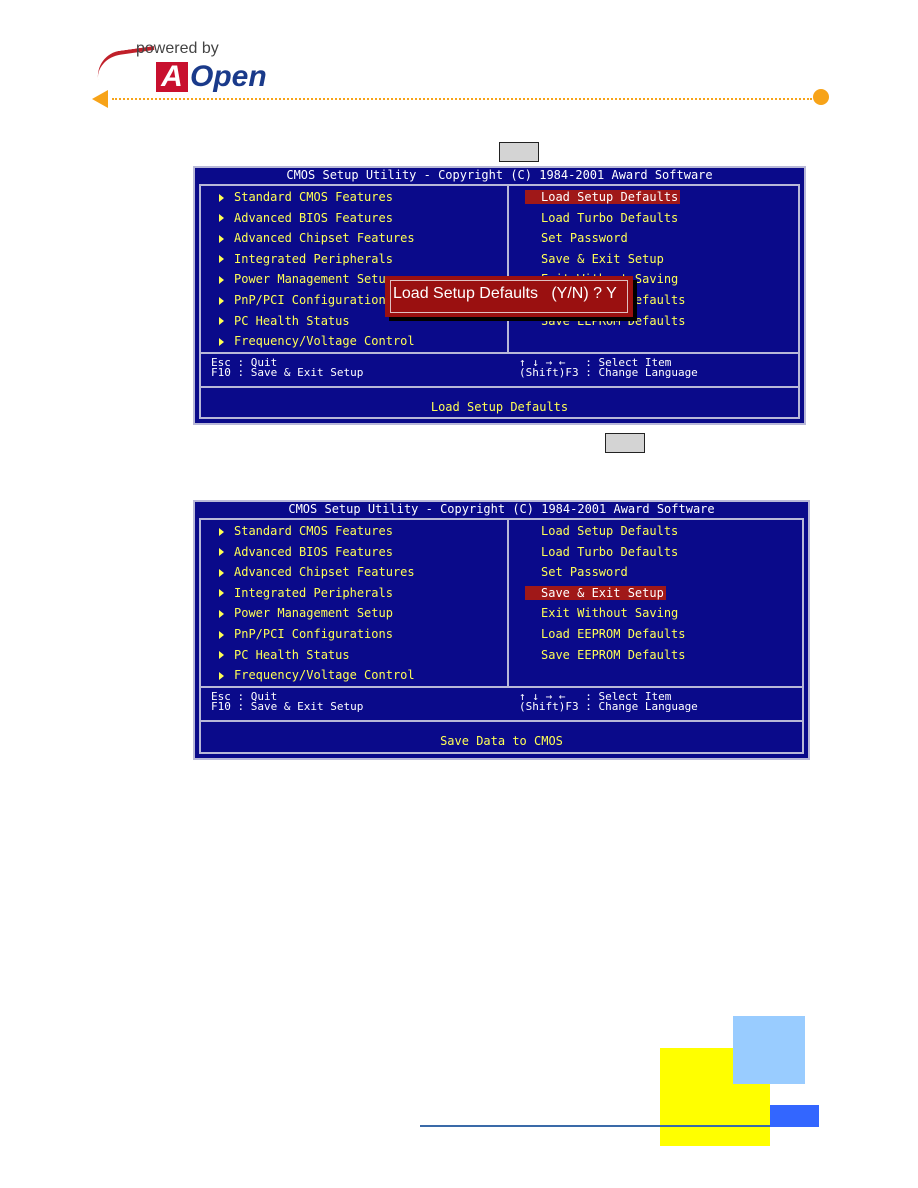 This screenshot has height=1188, width=918. I want to click on aopen-logo: powered by A Open, so click(180, 68).